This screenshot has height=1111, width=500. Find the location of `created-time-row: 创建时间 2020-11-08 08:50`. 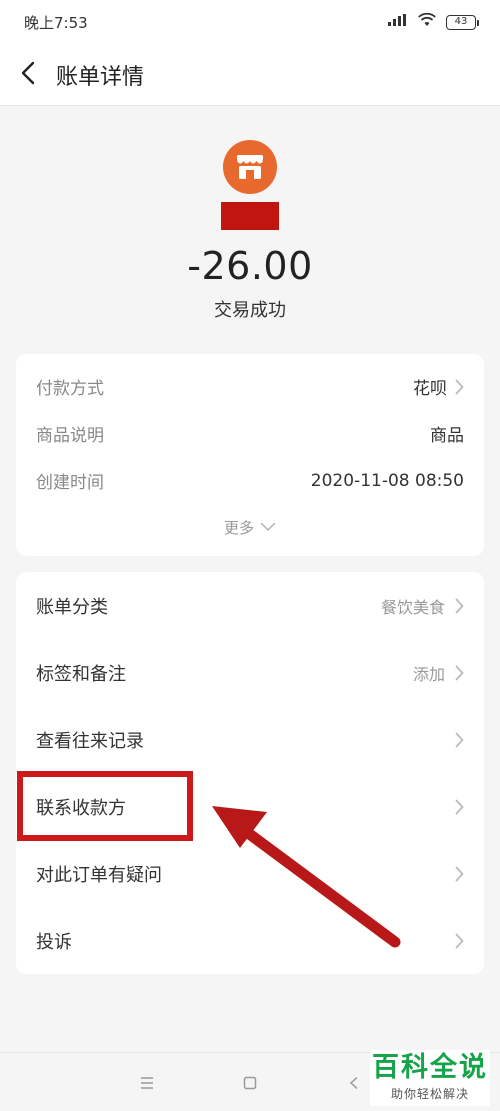

created-time-row: 创建时间 2020-11-08 08:50 is located at coordinates (250, 480).